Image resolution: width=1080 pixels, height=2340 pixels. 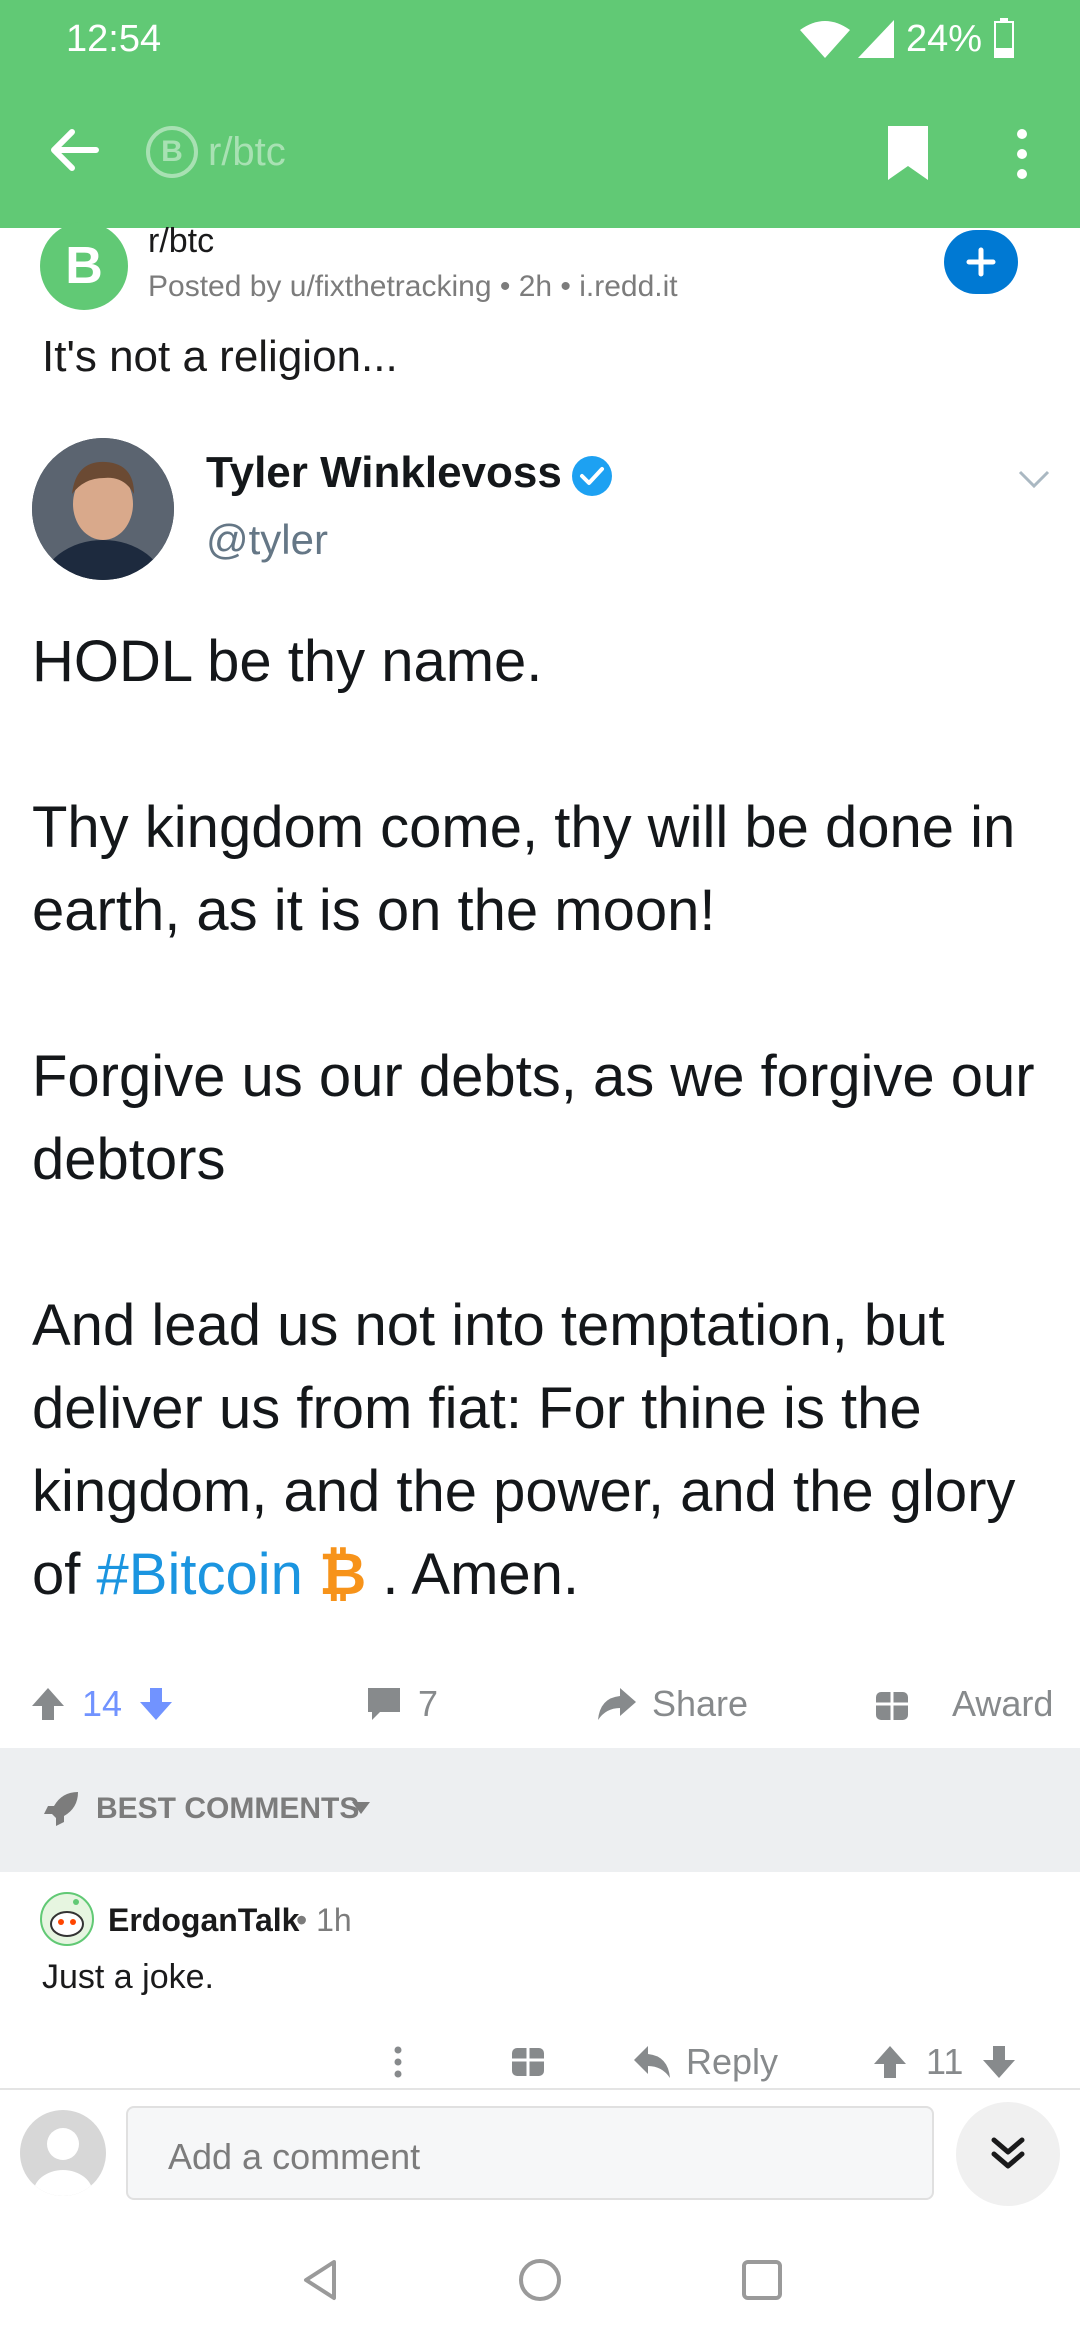 What do you see at coordinates (203, 1920) in the screenshot?
I see `comment-username: ErdoganTalk` at bounding box center [203, 1920].